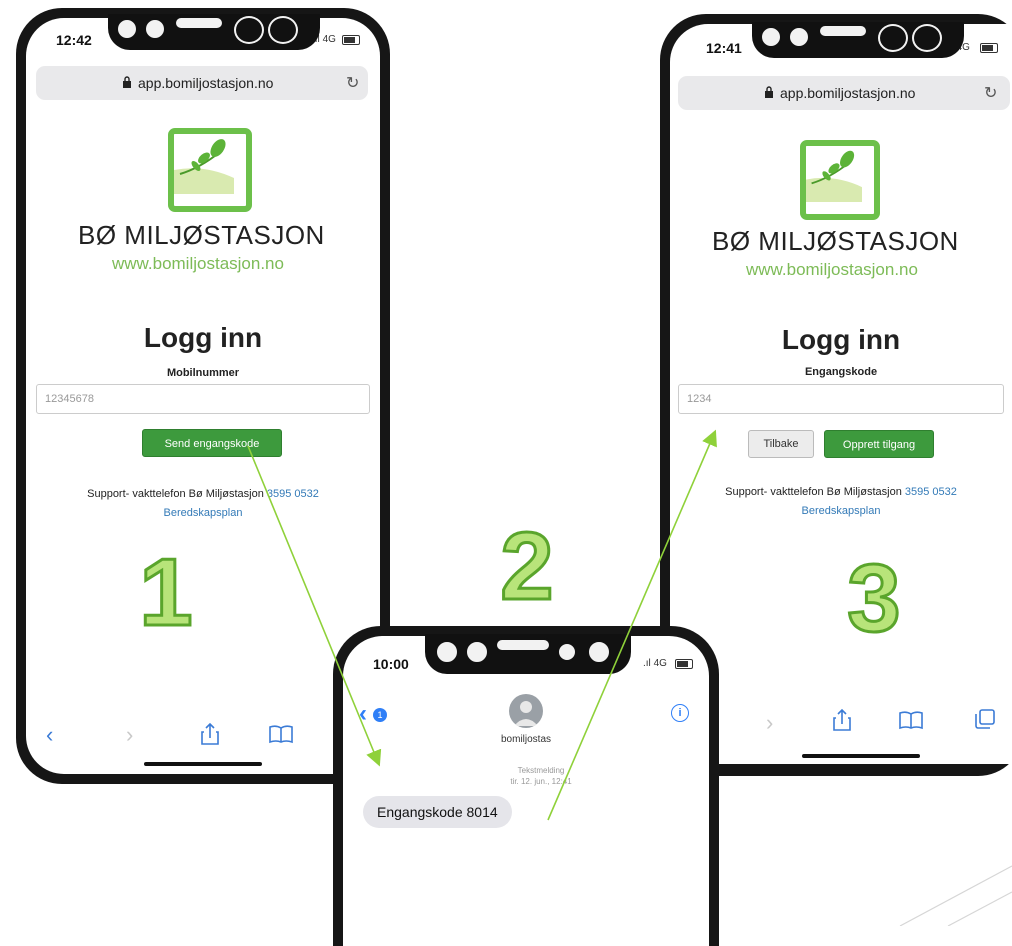 Image resolution: width=1012 pixels, height=946 pixels. Describe the element at coordinates (655, 663) in the screenshot. I see `status-signal: .ıl 4G` at that location.